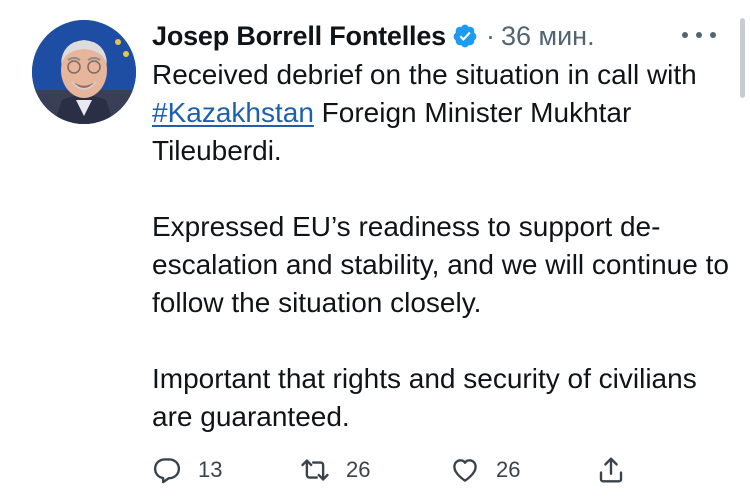  I want to click on share-icon, so click(611, 470).